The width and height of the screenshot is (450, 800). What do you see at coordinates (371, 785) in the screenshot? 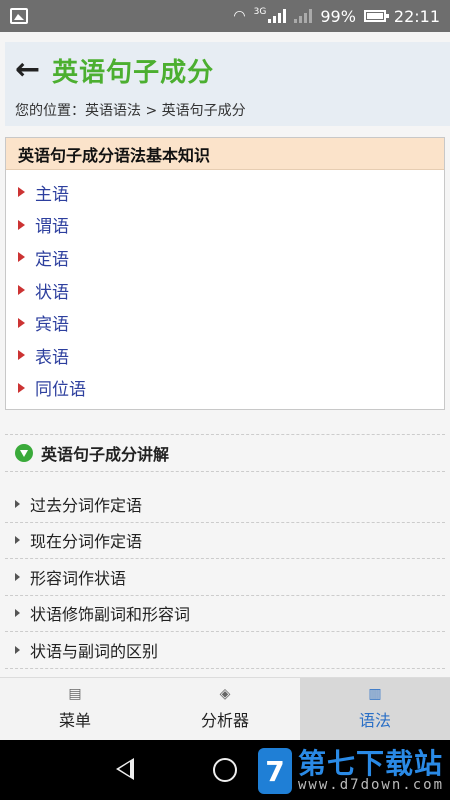
I see `watermark-url: www.d7down.com` at bounding box center [371, 785].